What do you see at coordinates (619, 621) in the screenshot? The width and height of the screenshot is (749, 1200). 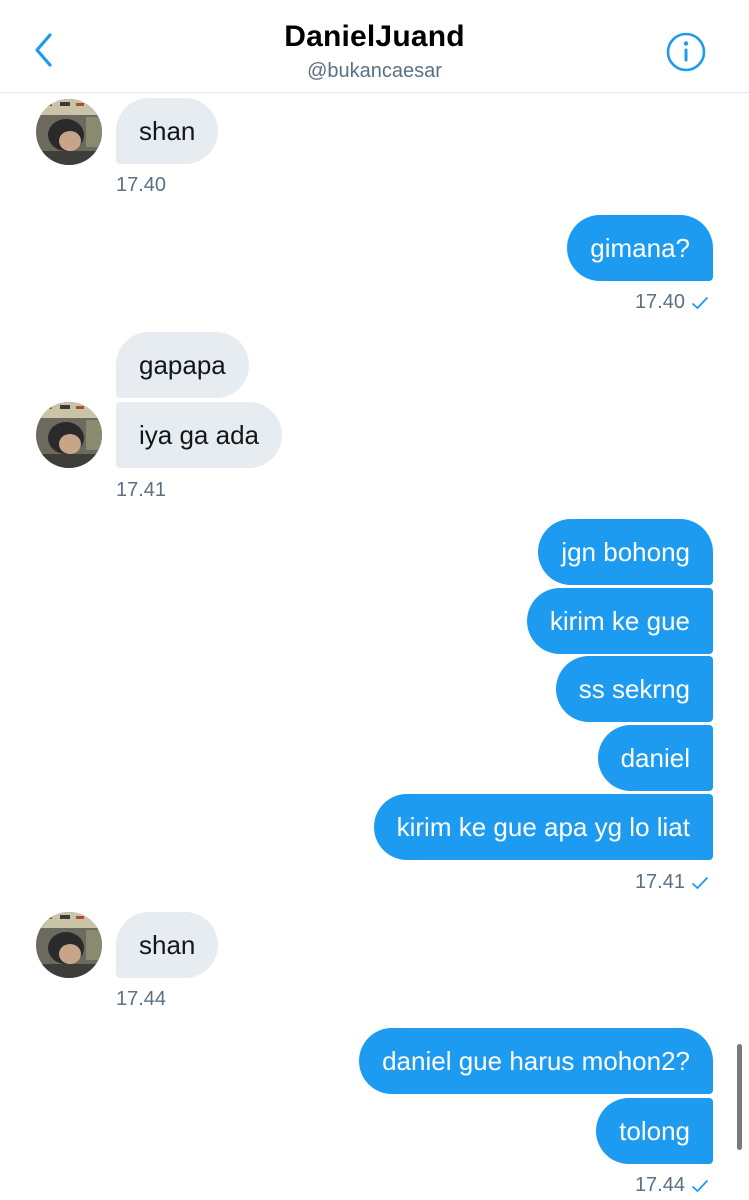 I see `sent-message: kirim ke gue` at bounding box center [619, 621].